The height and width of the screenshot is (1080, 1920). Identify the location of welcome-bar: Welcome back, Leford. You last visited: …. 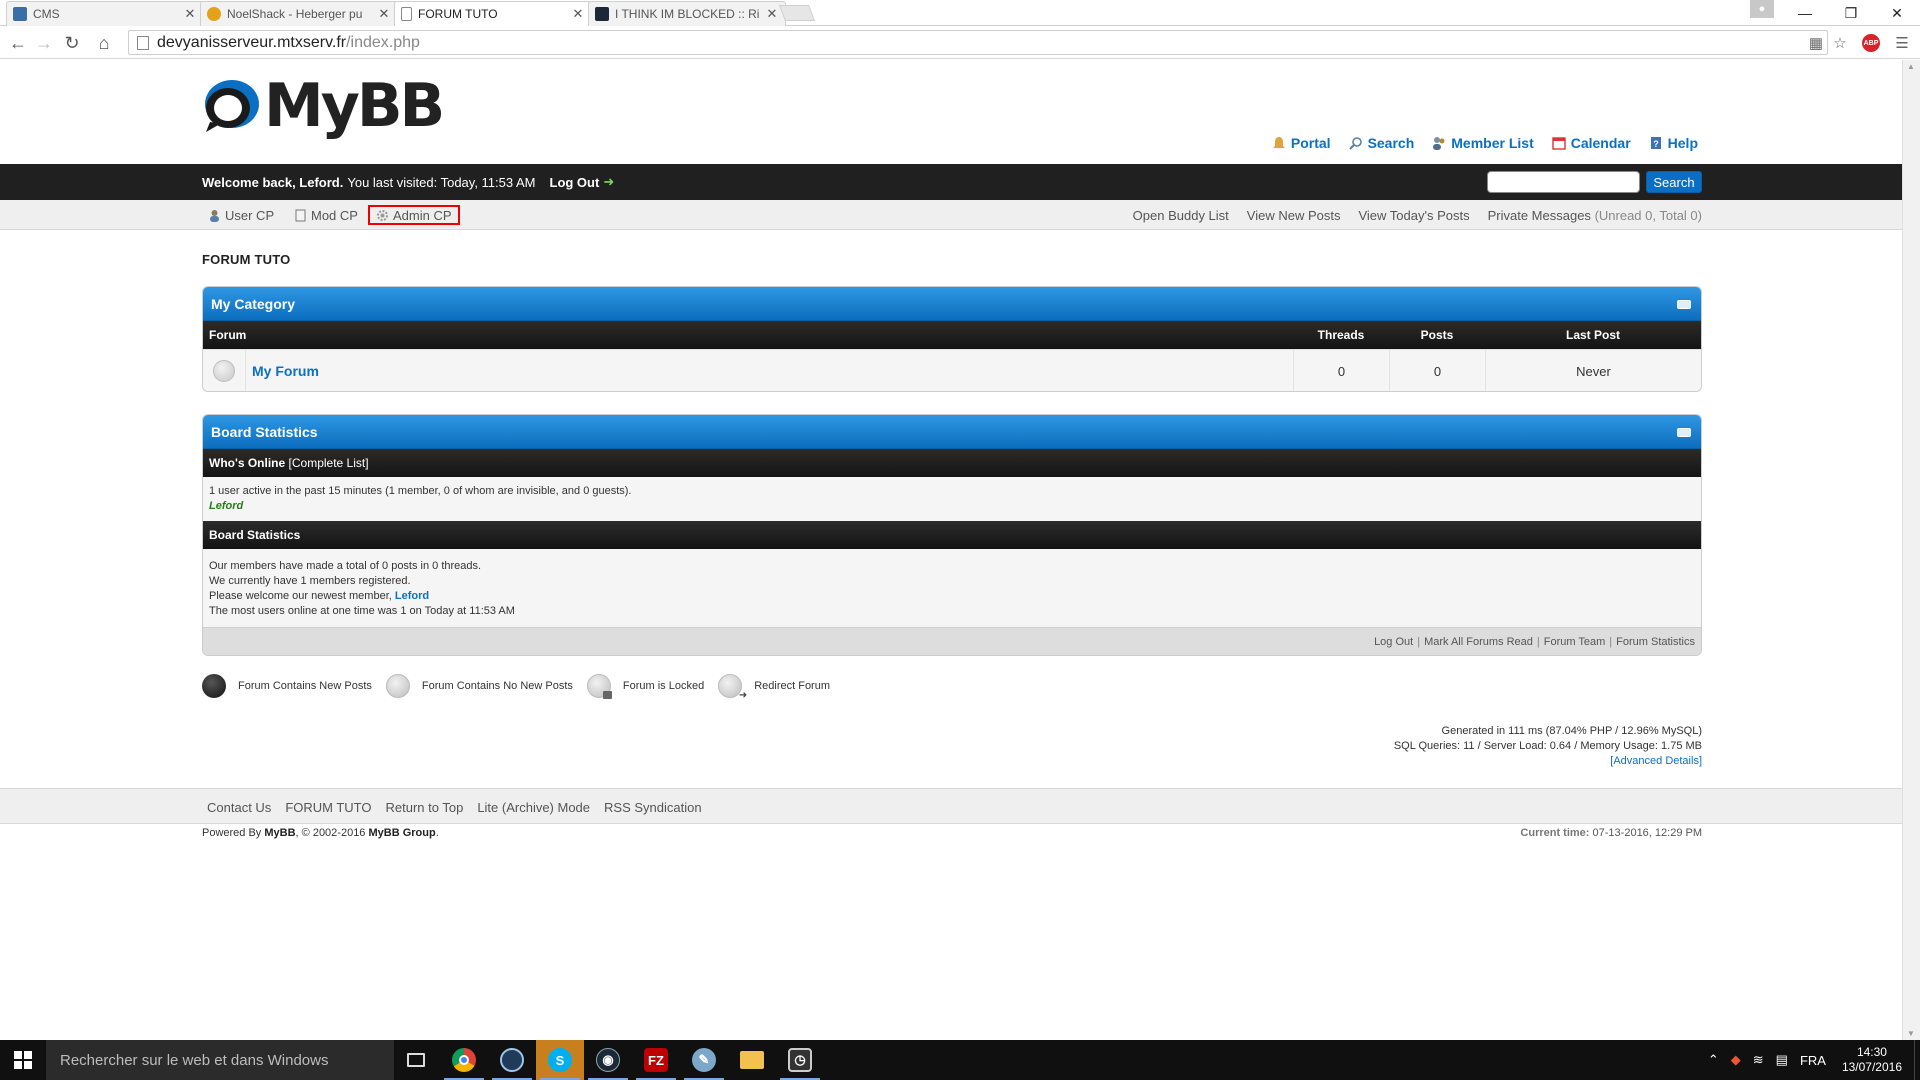
(951, 182).